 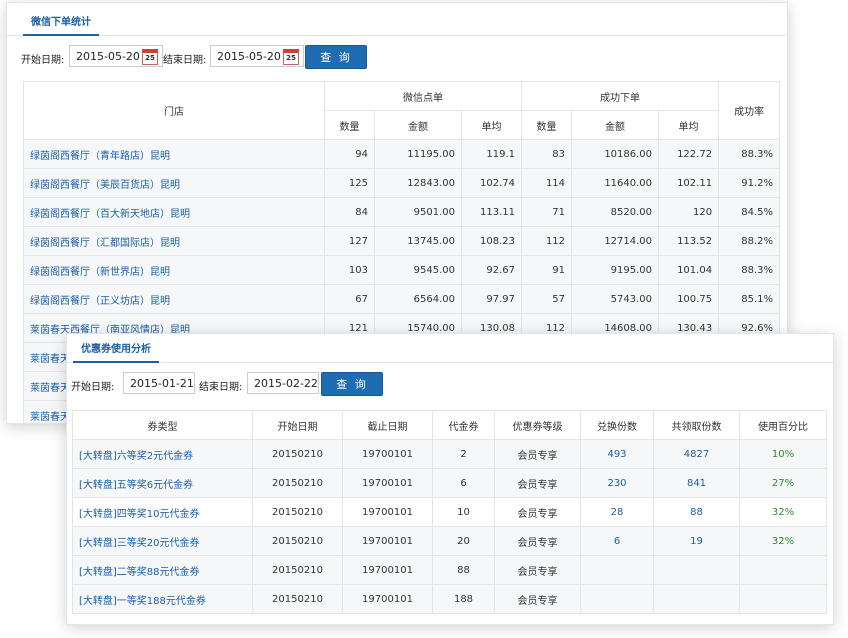 What do you see at coordinates (547, 299) in the screenshot?
I see `success-count: 57` at bounding box center [547, 299].